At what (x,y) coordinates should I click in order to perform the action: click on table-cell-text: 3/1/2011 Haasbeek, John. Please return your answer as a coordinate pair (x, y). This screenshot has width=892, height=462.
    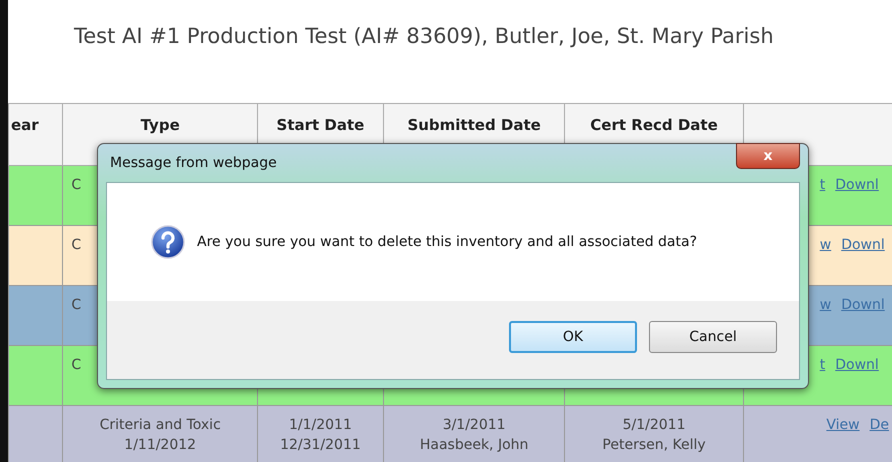
    Looking at the image, I should click on (474, 435).